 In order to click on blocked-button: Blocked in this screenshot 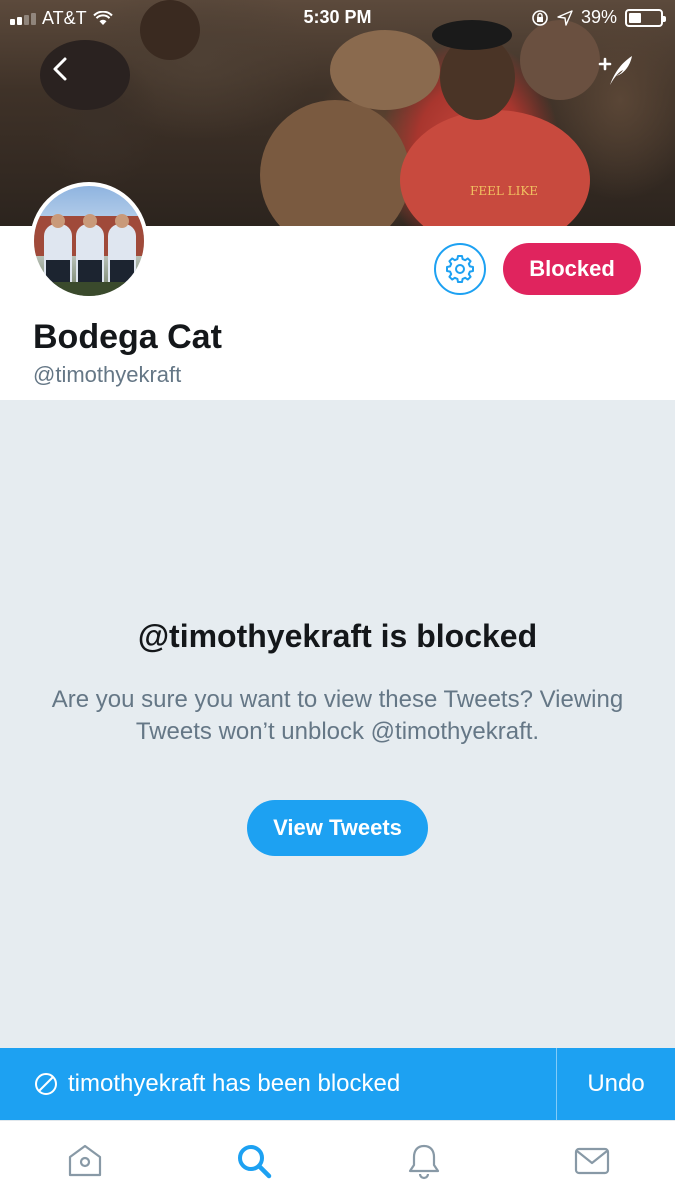, I will do `click(572, 269)`.